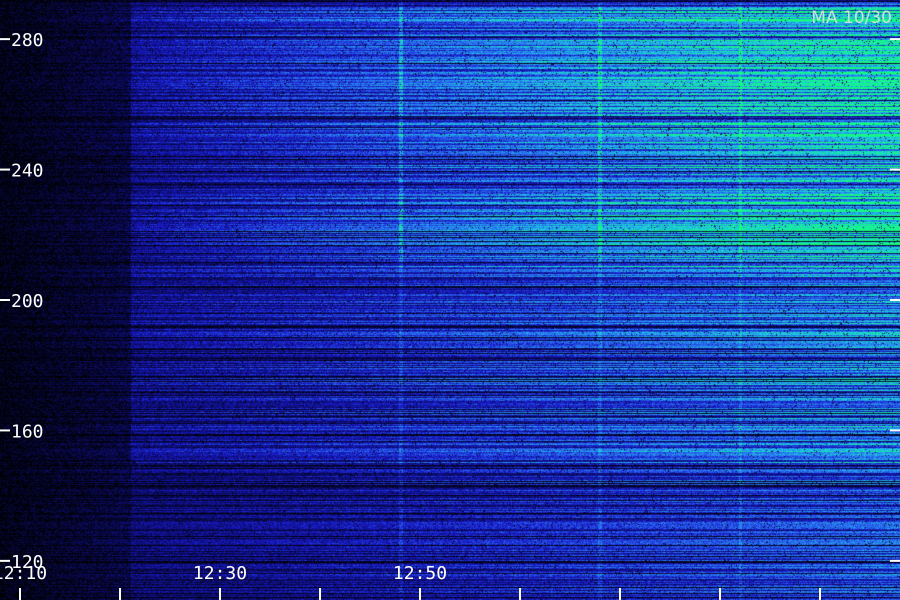 This screenshot has height=600, width=900. I want to click on y-axis-left: 280240200160120, so click(22, 301).